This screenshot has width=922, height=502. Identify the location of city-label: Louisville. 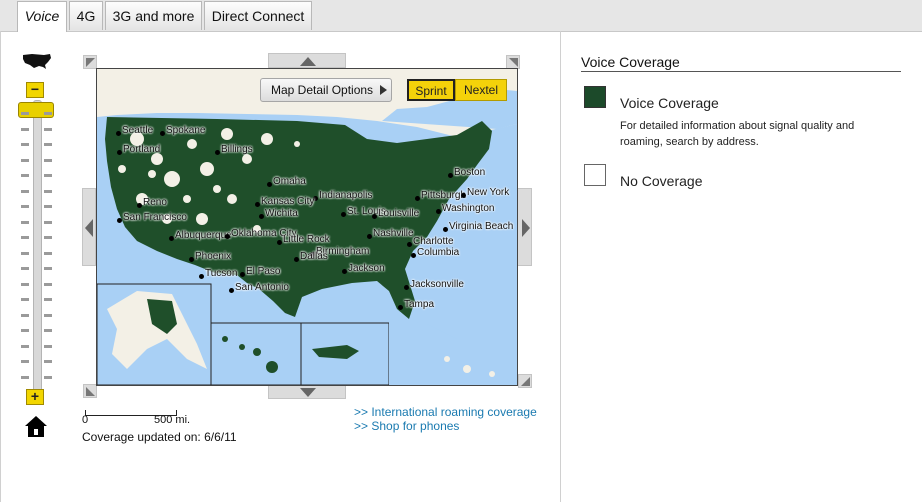
(399, 213).